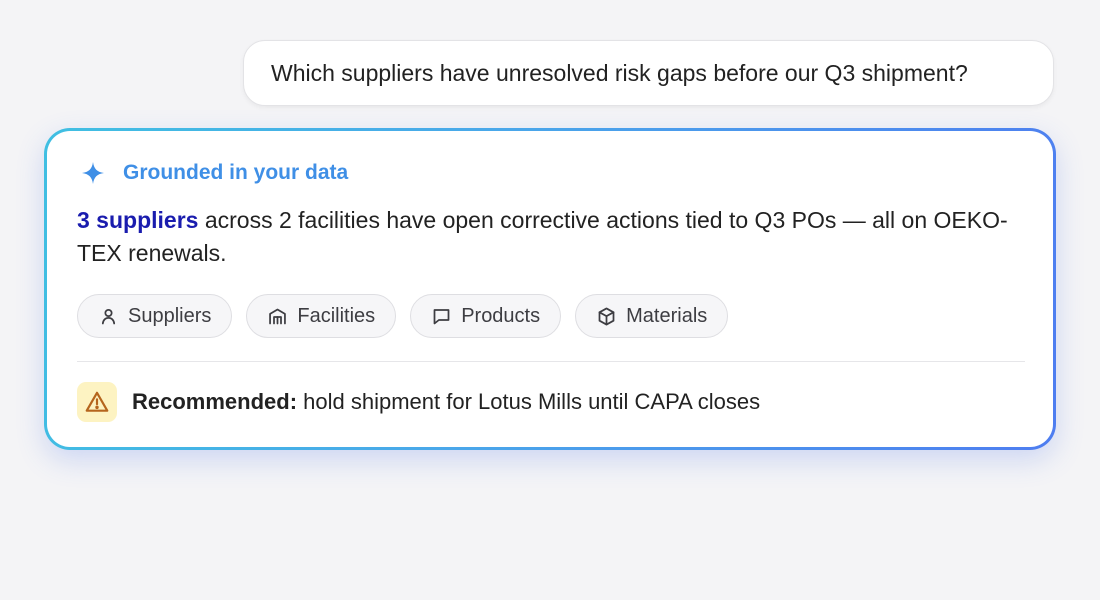  What do you see at coordinates (215, 401) in the screenshot?
I see `recommendation-label: Recommended:` at bounding box center [215, 401].